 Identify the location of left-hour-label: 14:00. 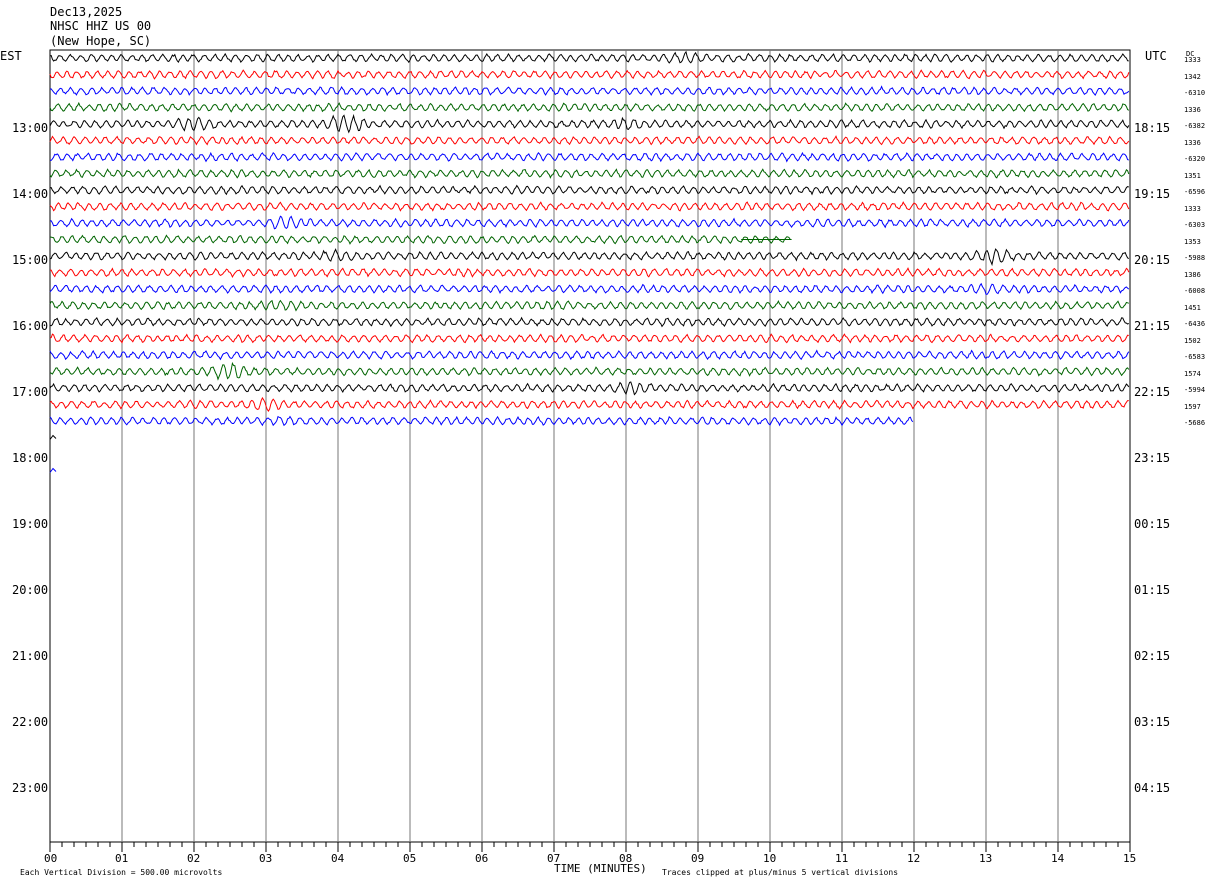
(30, 194).